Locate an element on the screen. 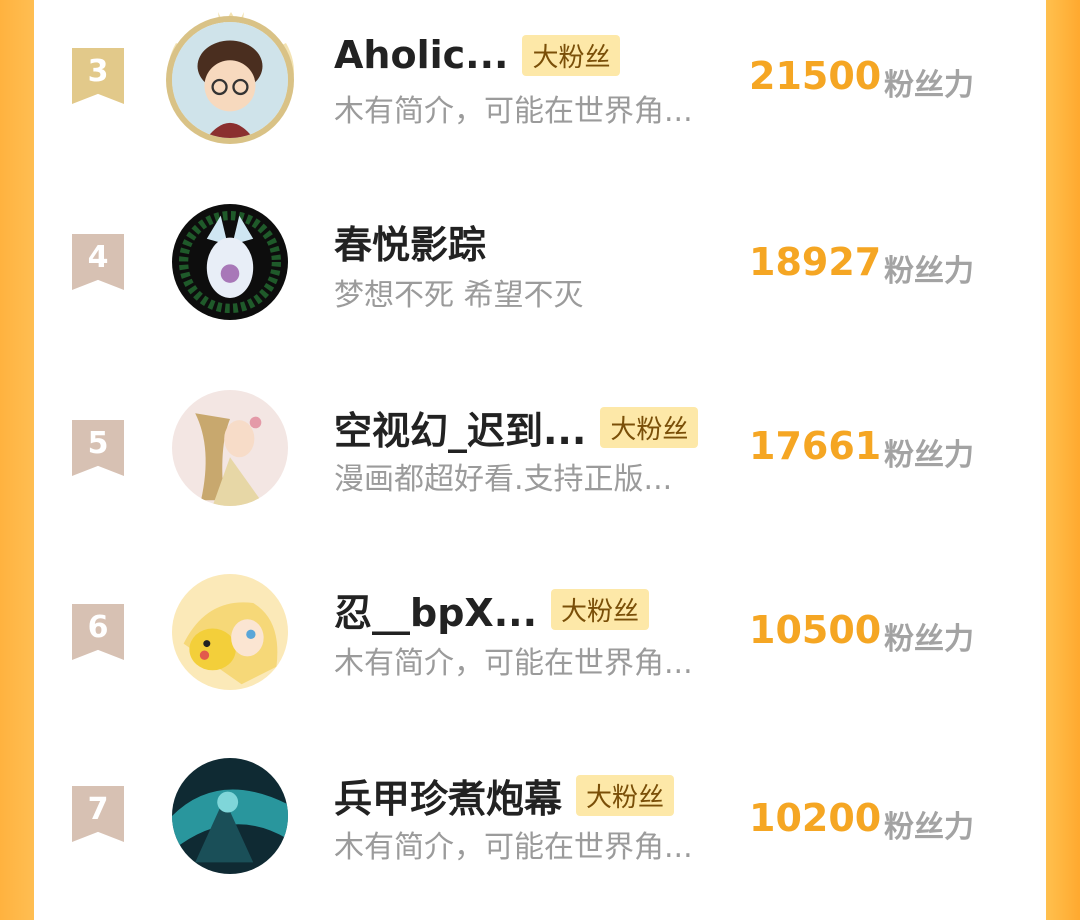 This screenshot has height=920, width=1080. rank-badge: 3 is located at coordinates (98, 76).